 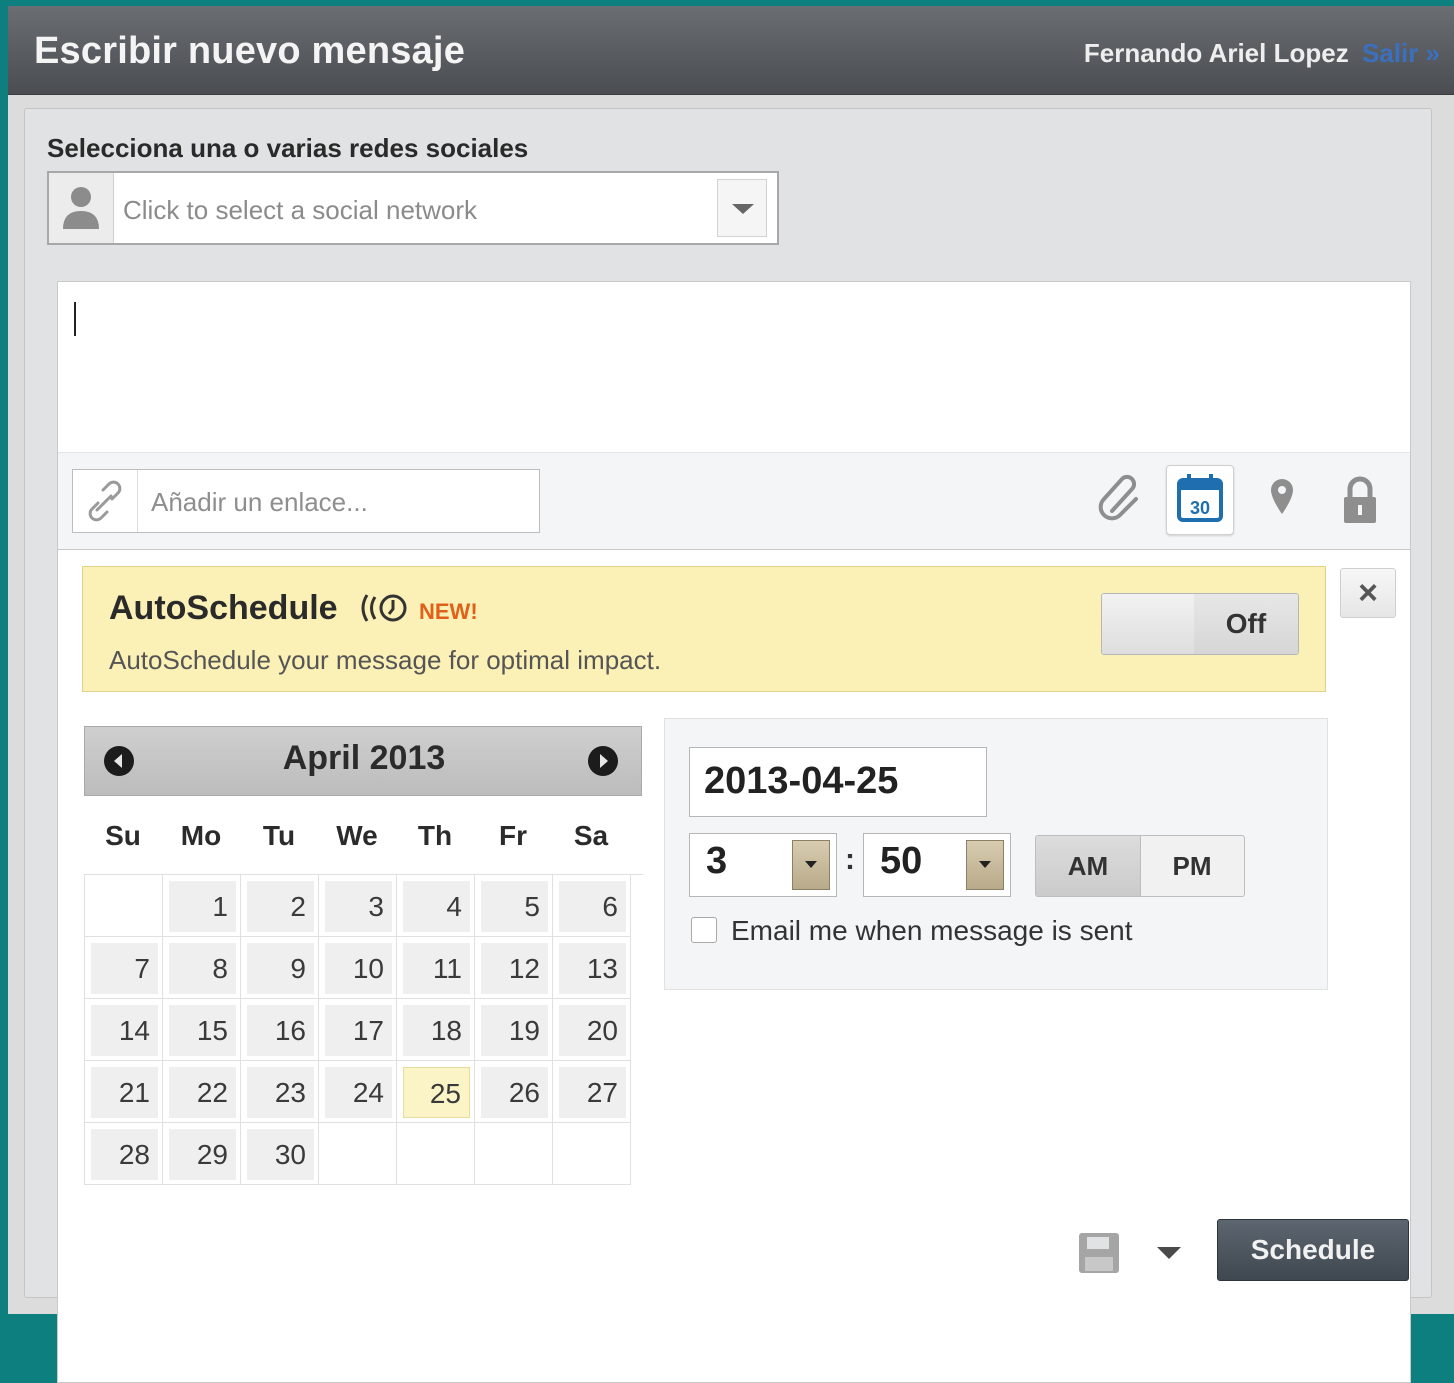 What do you see at coordinates (202, 968) in the screenshot?
I see `calendar-day: 8` at bounding box center [202, 968].